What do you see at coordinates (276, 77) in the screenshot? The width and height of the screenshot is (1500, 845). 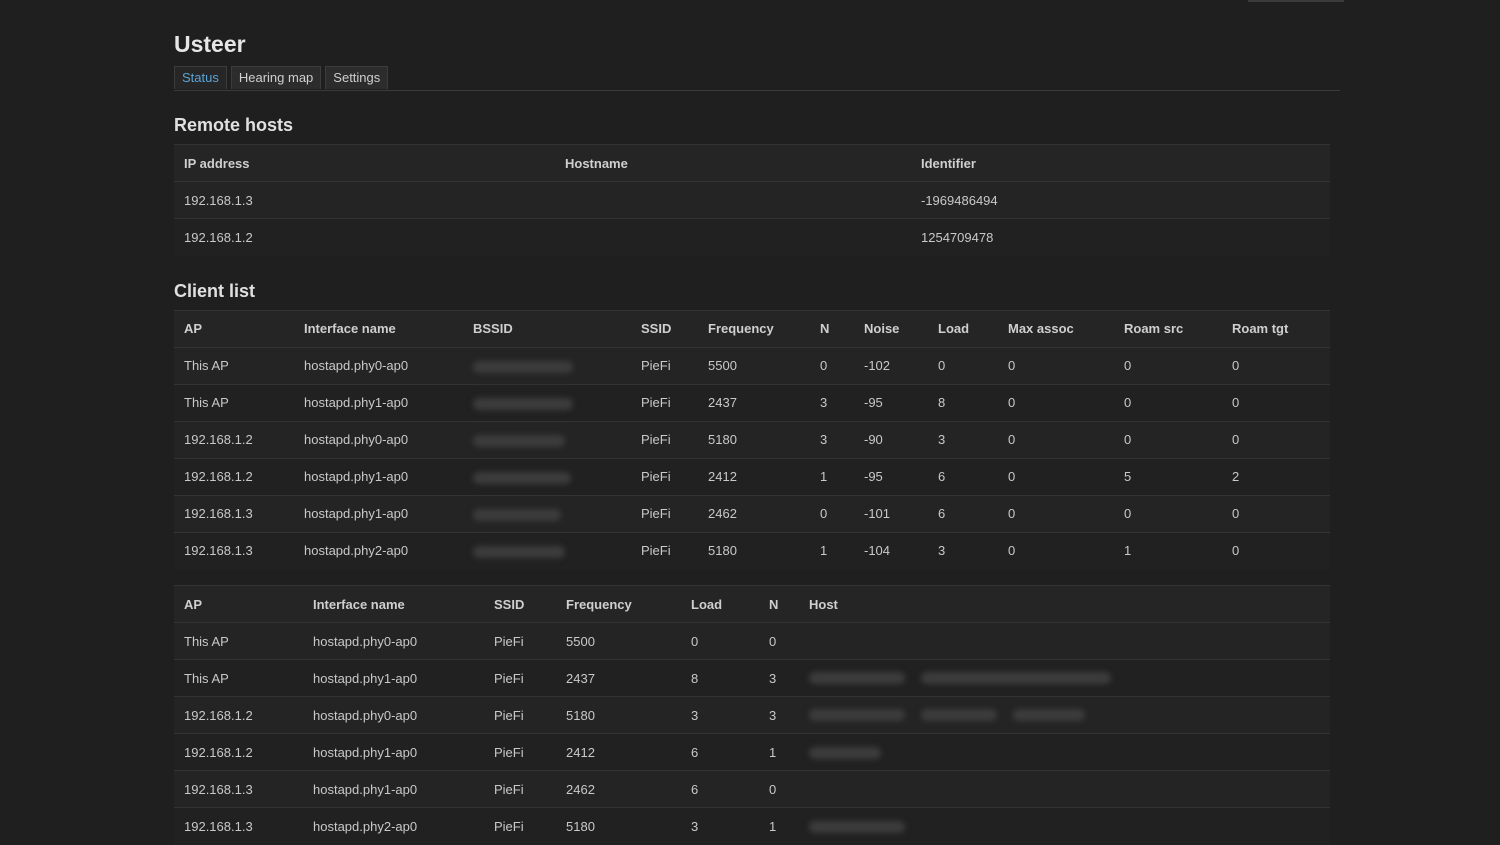 I see `tab-hearing-map: Hearing map` at bounding box center [276, 77].